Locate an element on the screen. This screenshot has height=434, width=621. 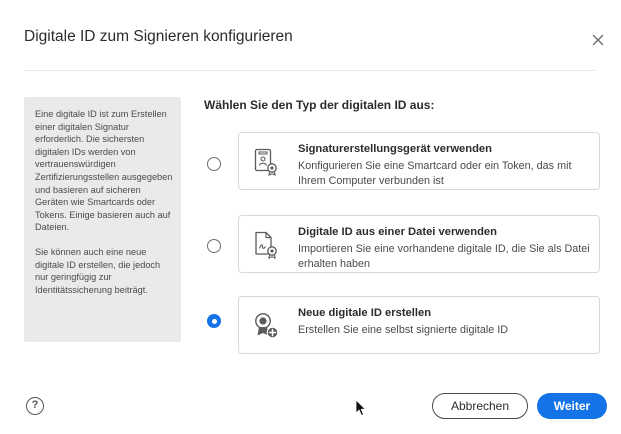
radio-smartcard is located at coordinates (214, 164).